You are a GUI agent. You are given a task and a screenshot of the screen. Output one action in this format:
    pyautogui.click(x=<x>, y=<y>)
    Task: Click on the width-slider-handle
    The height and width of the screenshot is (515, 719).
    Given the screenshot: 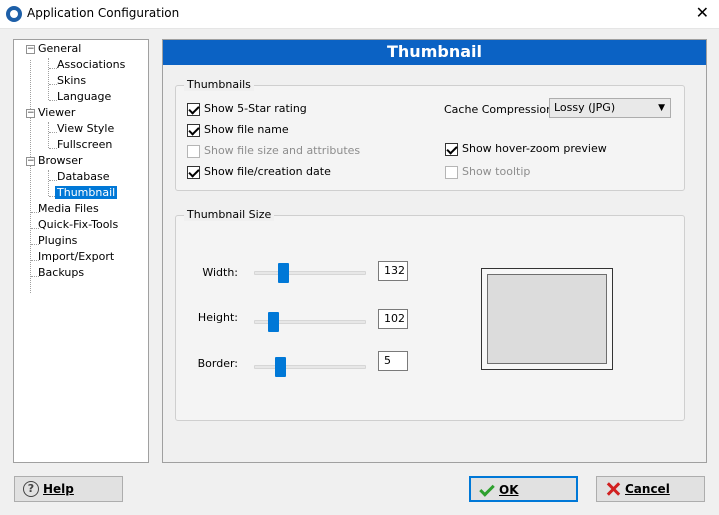 What is the action you would take?
    pyautogui.click(x=283, y=273)
    